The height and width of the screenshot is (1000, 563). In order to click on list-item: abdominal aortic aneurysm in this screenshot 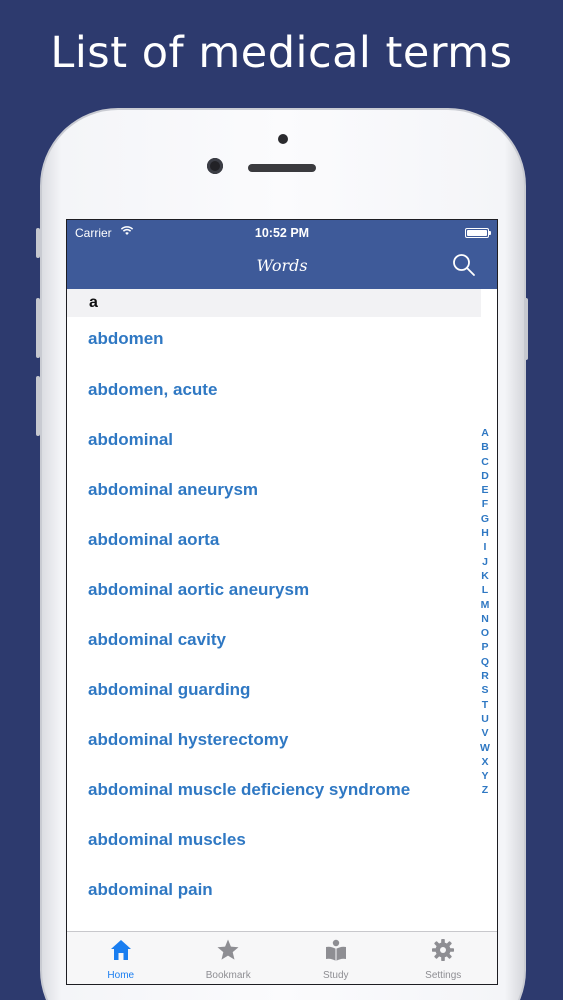, I will do `click(274, 590)`.